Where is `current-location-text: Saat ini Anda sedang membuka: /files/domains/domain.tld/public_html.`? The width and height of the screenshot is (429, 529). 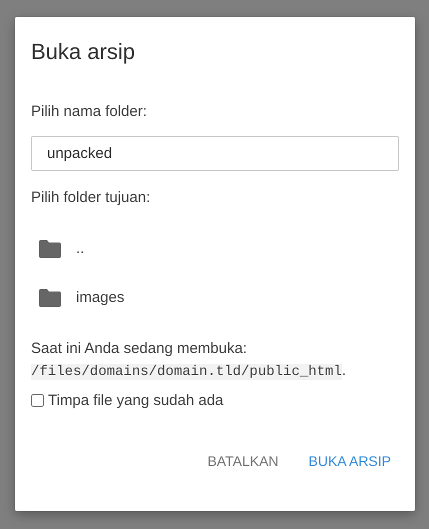
current-location-text: Saat ini Anda sedang membuka: /files/domains/domain.tld/public_html. is located at coordinates (189, 360).